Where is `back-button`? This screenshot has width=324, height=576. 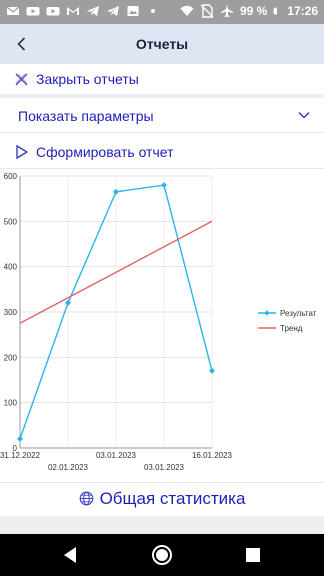
back-button is located at coordinates (22, 44).